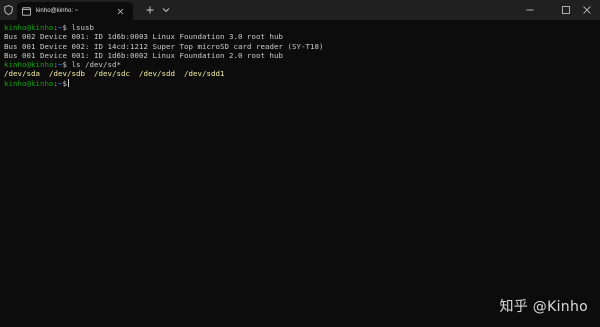  I want to click on text-cursor, so click(68, 82).